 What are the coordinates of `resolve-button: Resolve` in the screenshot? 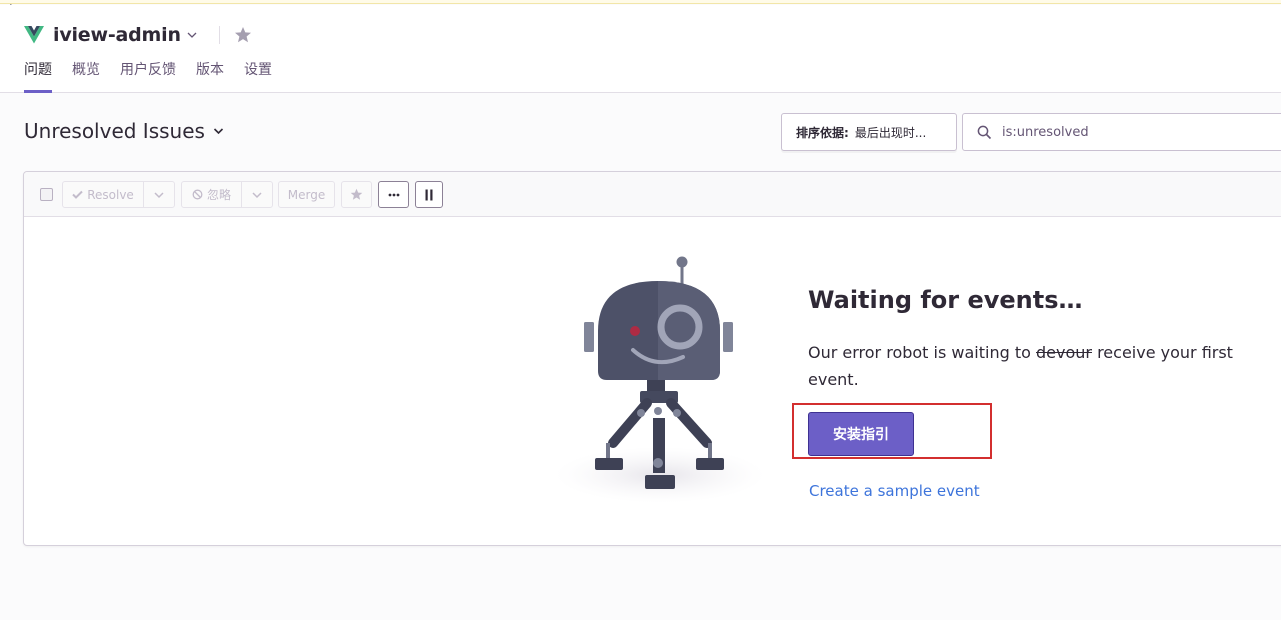 It's located at (103, 194).